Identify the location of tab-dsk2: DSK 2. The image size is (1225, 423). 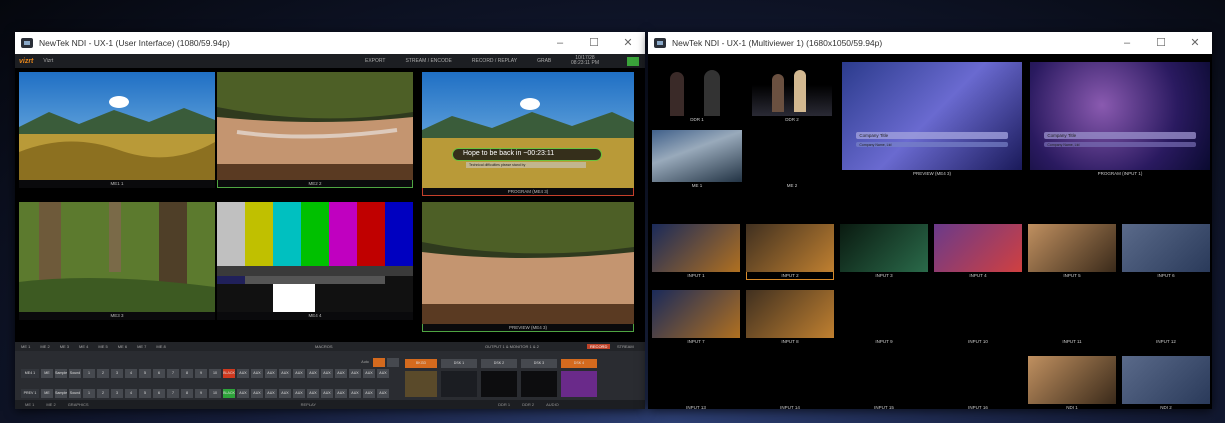
(499, 363).